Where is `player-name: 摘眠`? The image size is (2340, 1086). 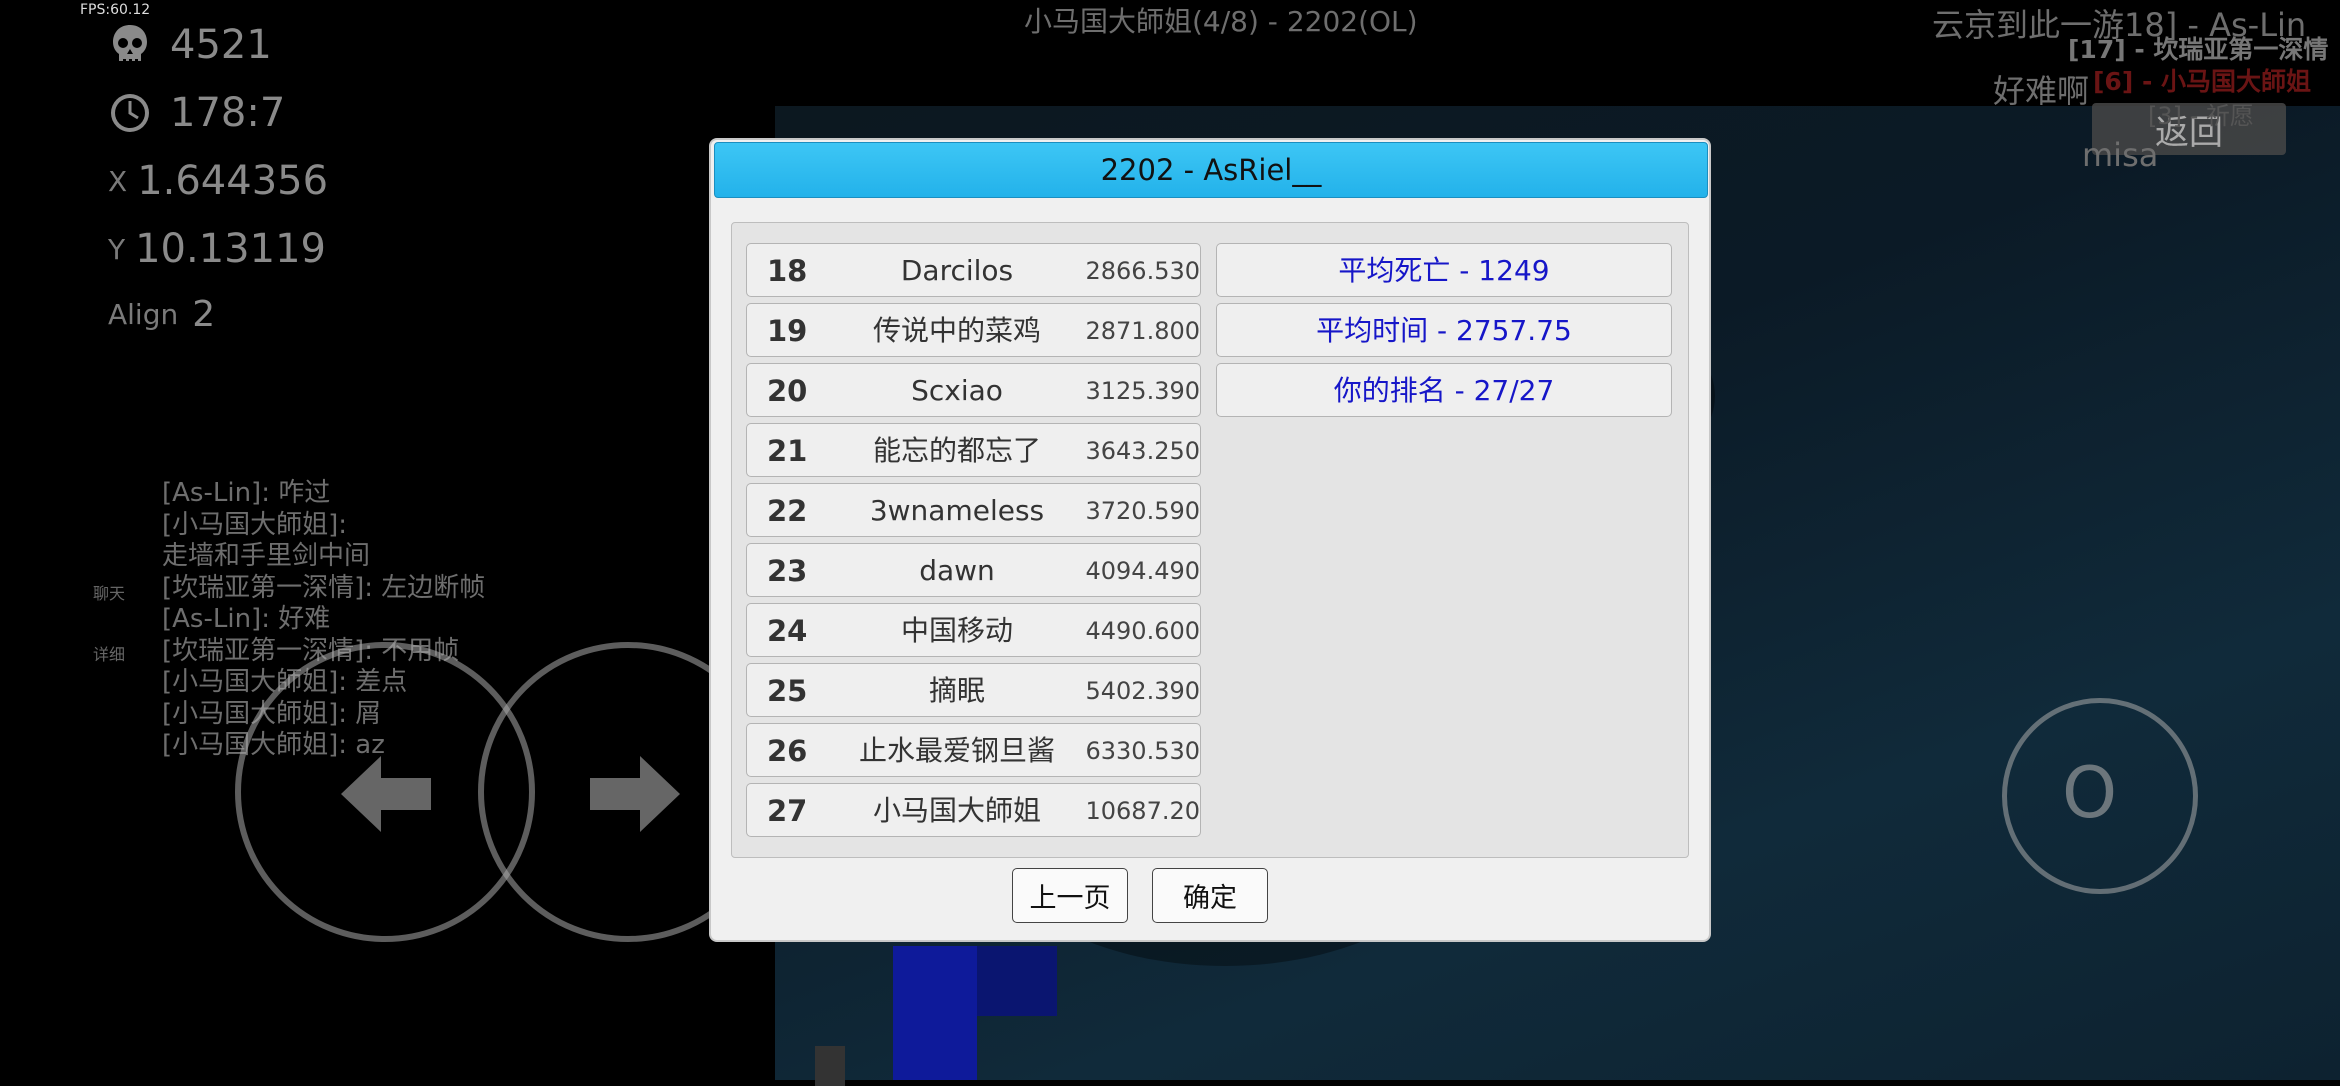
player-name: 摘眠 is located at coordinates (956, 690).